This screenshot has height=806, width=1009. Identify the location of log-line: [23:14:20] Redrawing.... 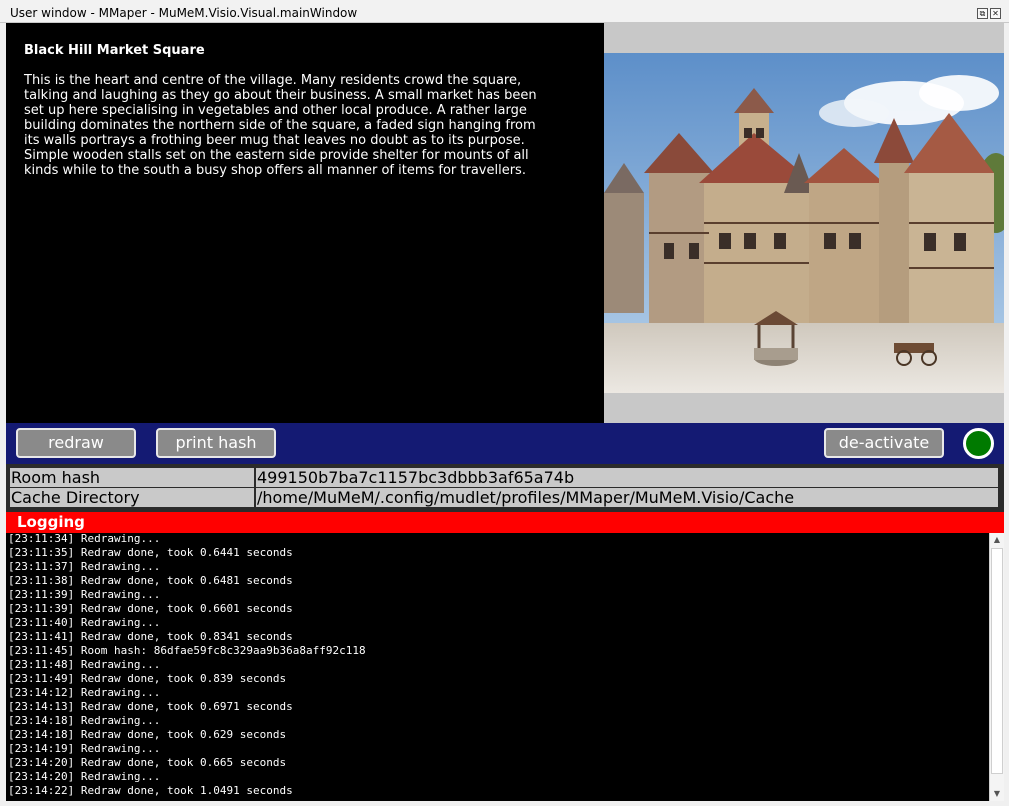
(84, 776).